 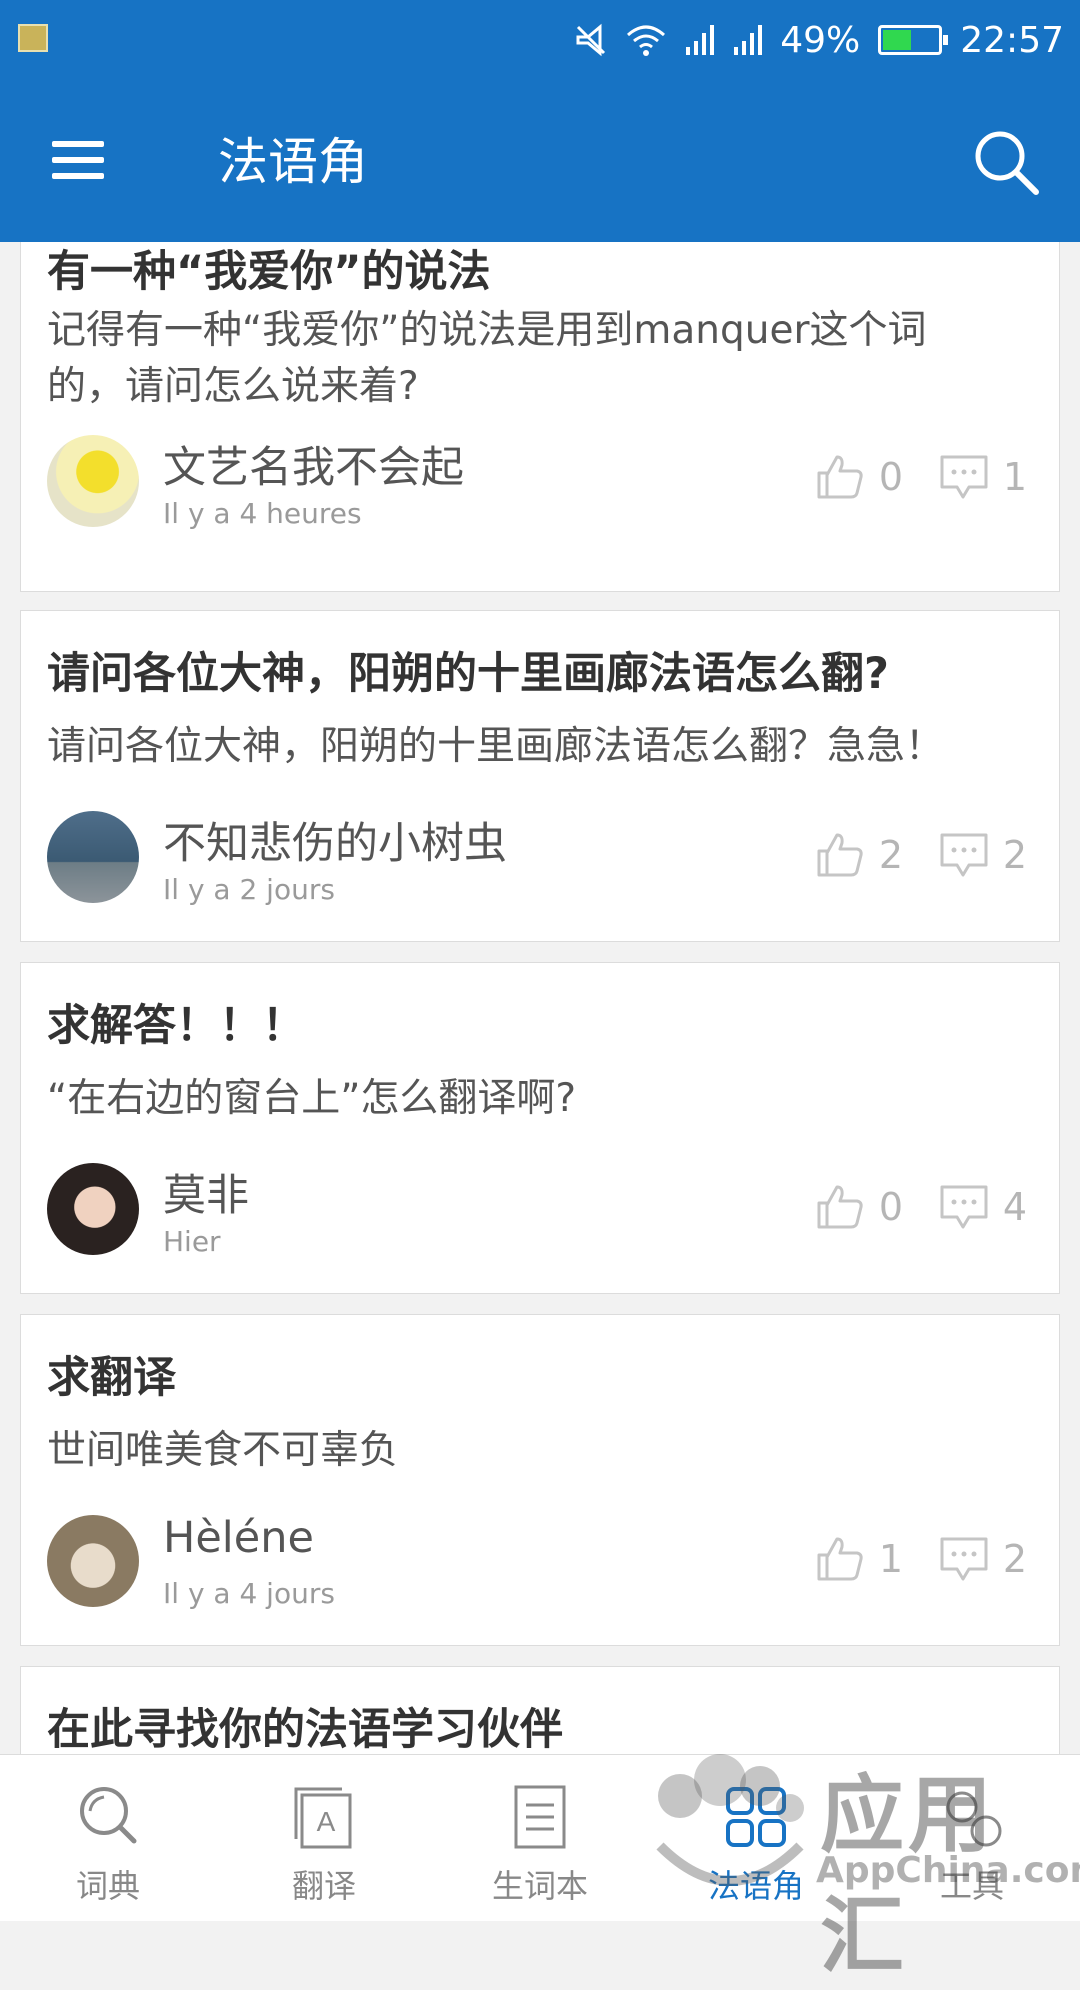 I want to click on post-body: 记得有一种“我爱你”的说法是用到manquer这个词的，请问怎么说来着?, so click(x=487, y=358).